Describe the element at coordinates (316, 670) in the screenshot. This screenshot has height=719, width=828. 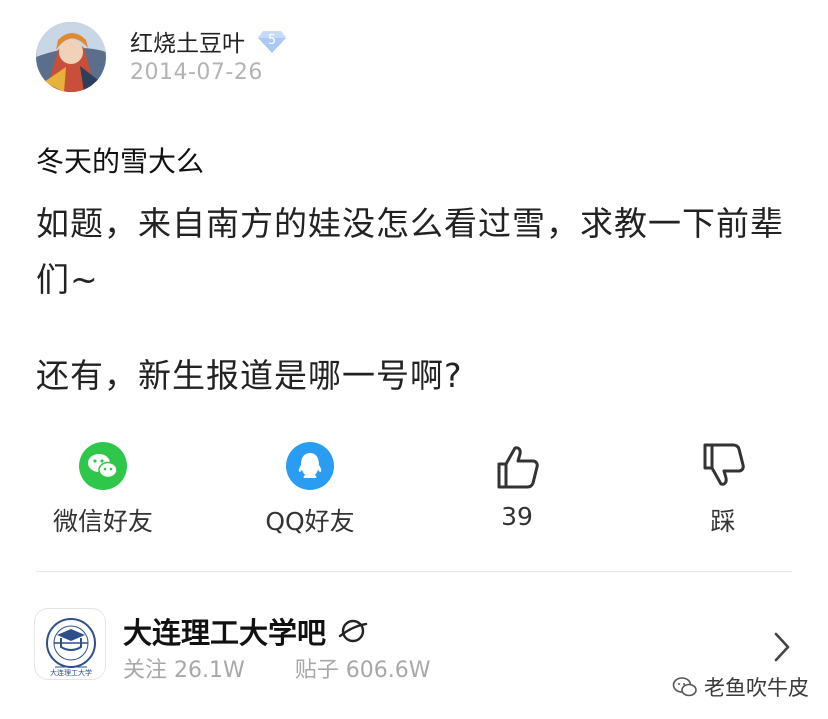
I see `posts-label: 贴子` at that location.